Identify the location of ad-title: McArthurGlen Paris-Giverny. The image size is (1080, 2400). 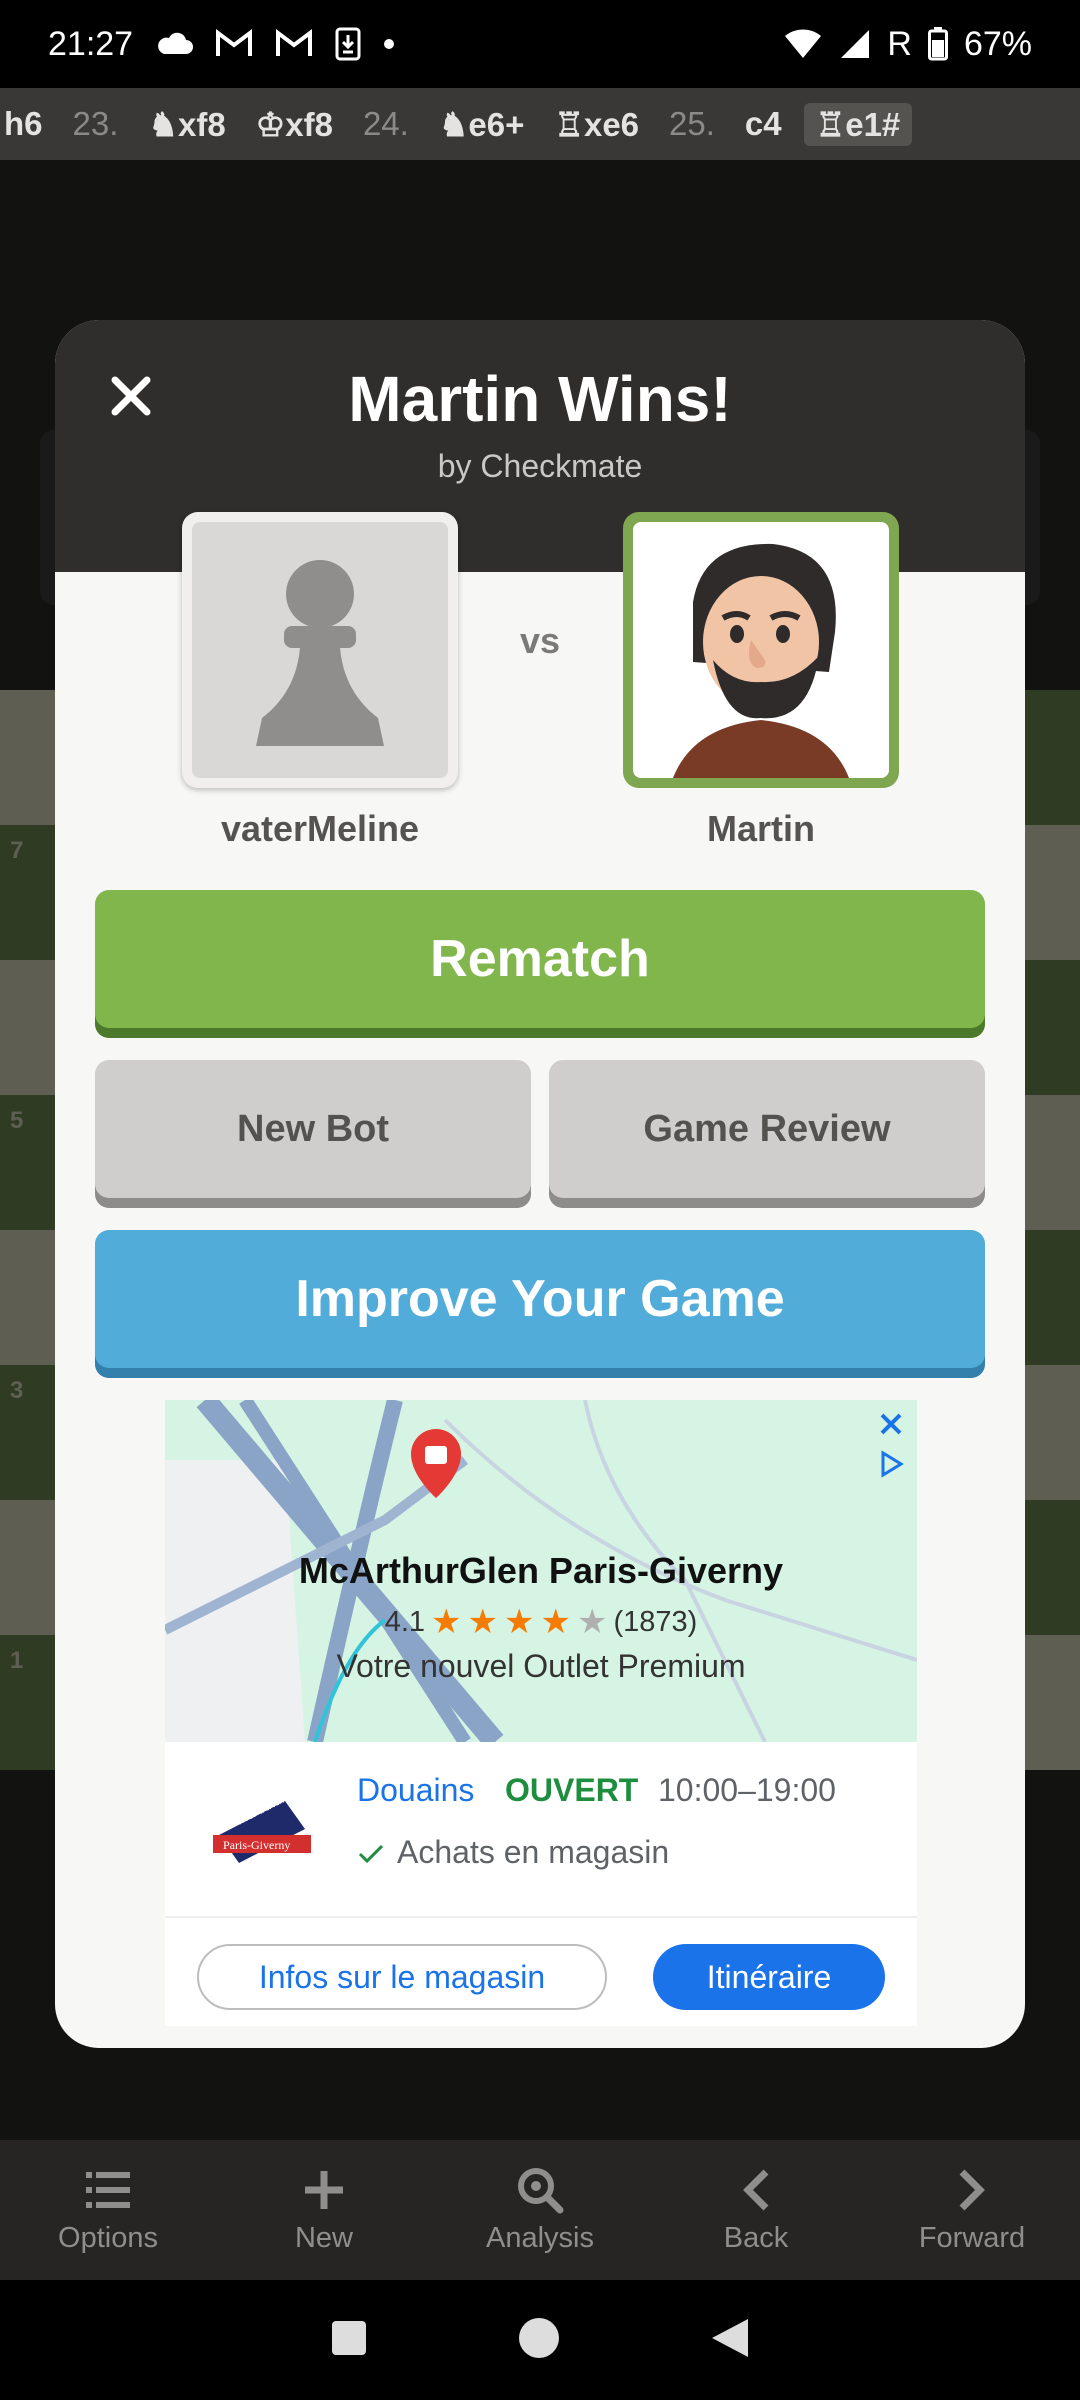
(541, 1570).